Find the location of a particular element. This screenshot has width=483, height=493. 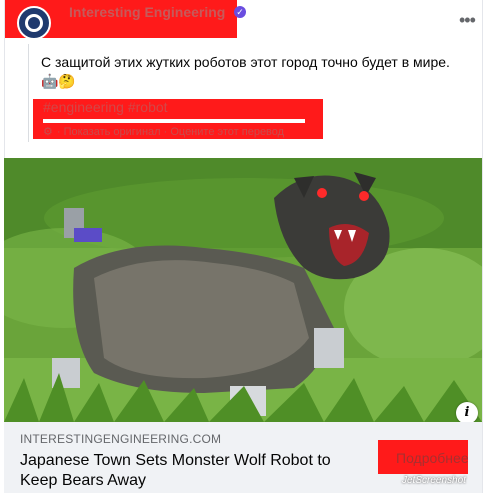

author-name: Interesting Engineering is located at coordinates (147, 12).